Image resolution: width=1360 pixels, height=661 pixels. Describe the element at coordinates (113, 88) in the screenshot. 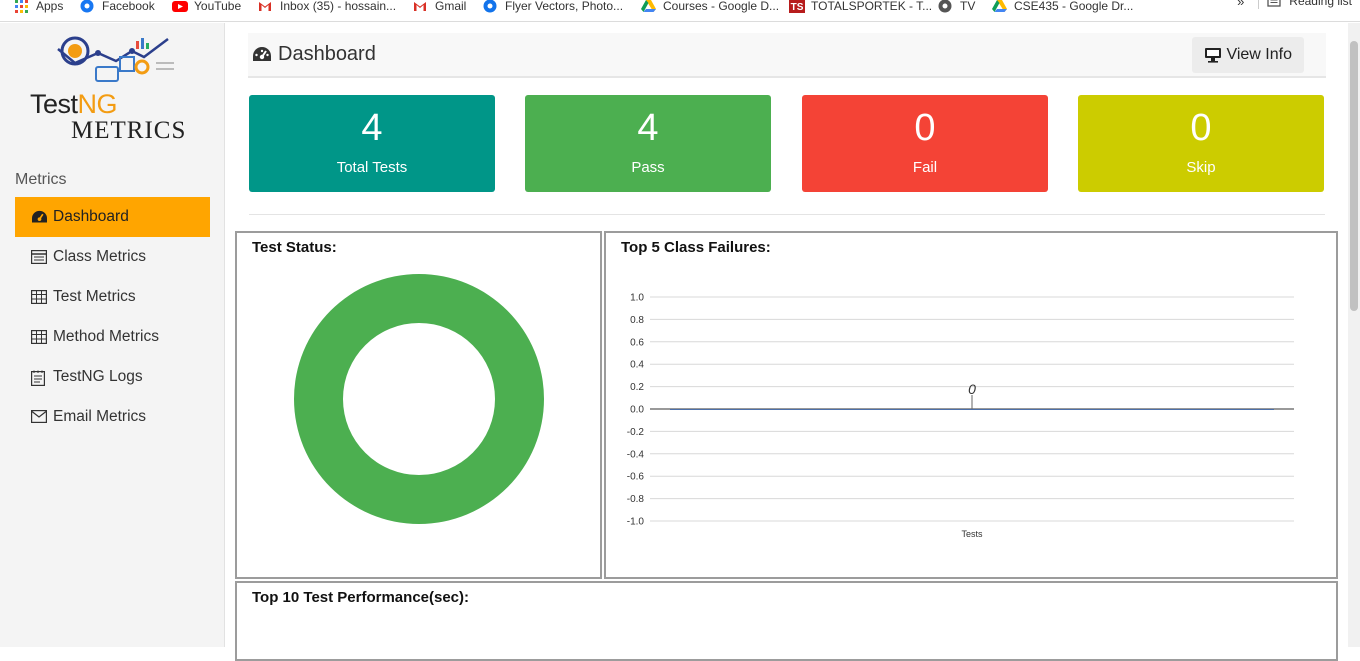

I see `testng-metrics-logo: TestNG METRICS` at that location.